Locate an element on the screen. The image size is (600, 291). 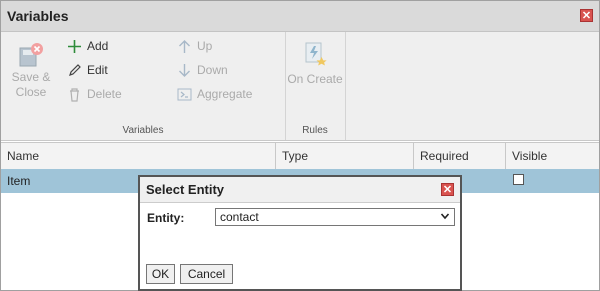
arrow-down-icon is located at coordinates (184, 71).